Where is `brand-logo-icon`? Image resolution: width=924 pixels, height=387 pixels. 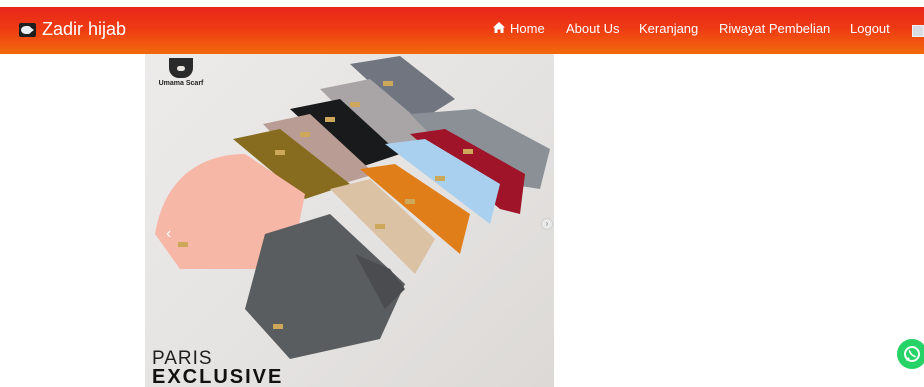 brand-logo-icon is located at coordinates (27, 29).